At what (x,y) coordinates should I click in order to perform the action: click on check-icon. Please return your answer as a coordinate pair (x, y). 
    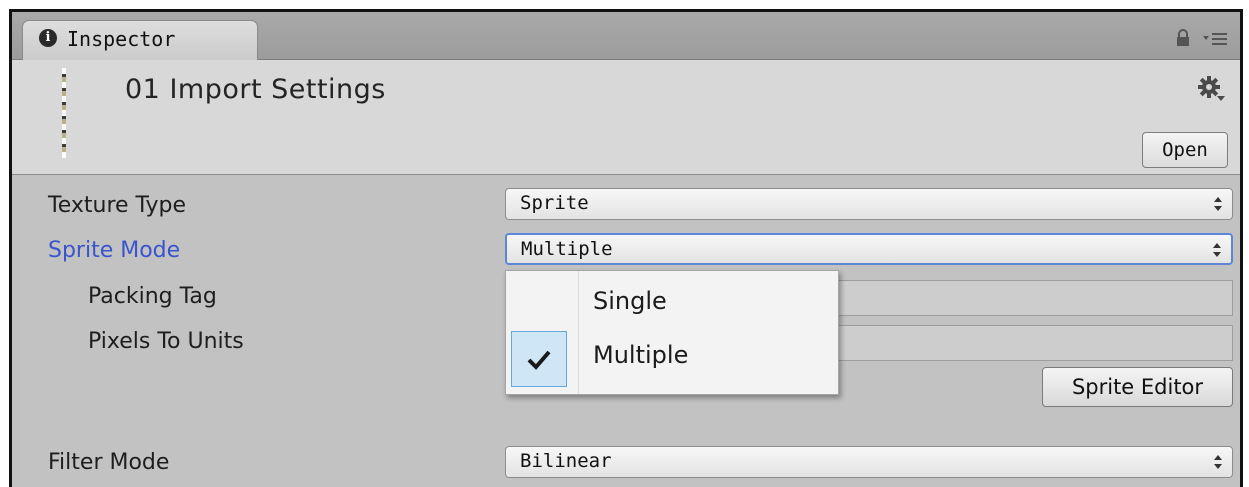
    Looking at the image, I should click on (539, 360).